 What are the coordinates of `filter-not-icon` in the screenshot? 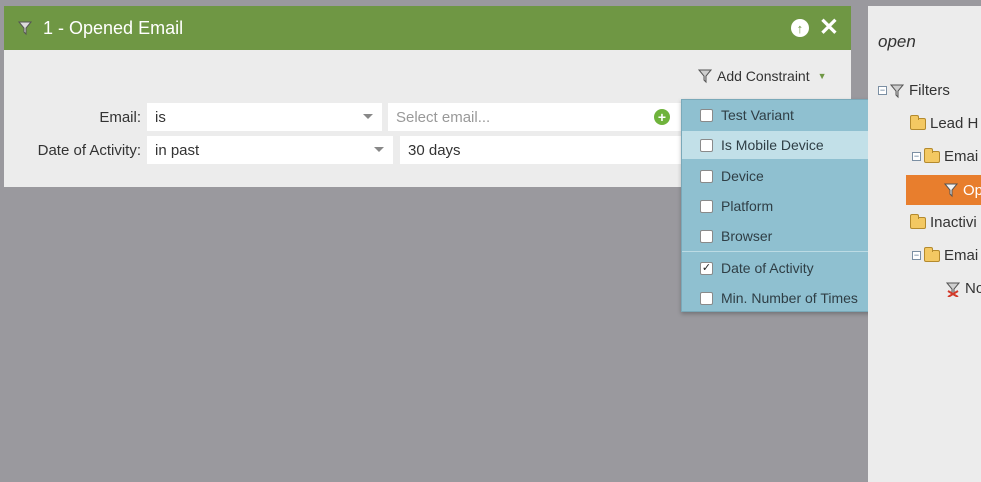 It's located at (953, 289).